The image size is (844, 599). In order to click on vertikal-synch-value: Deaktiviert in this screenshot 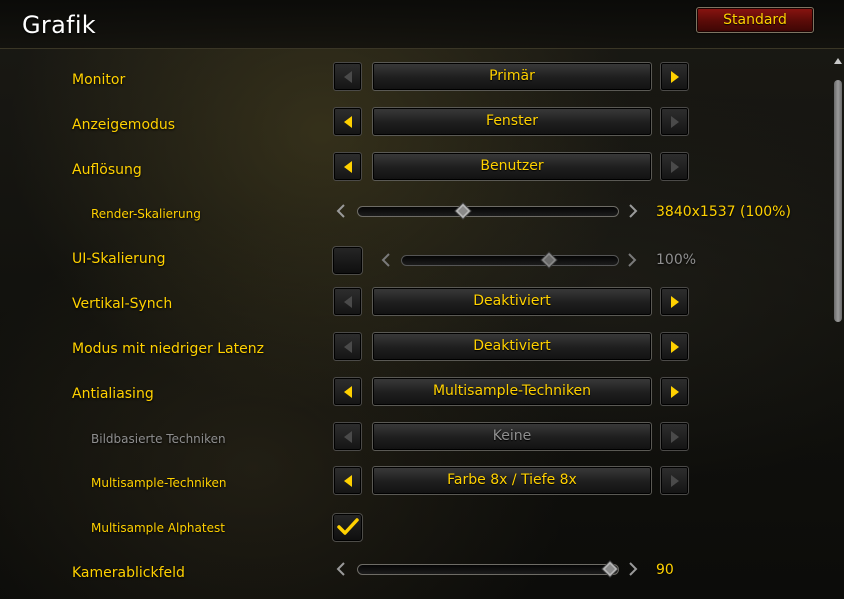, I will do `click(512, 301)`.